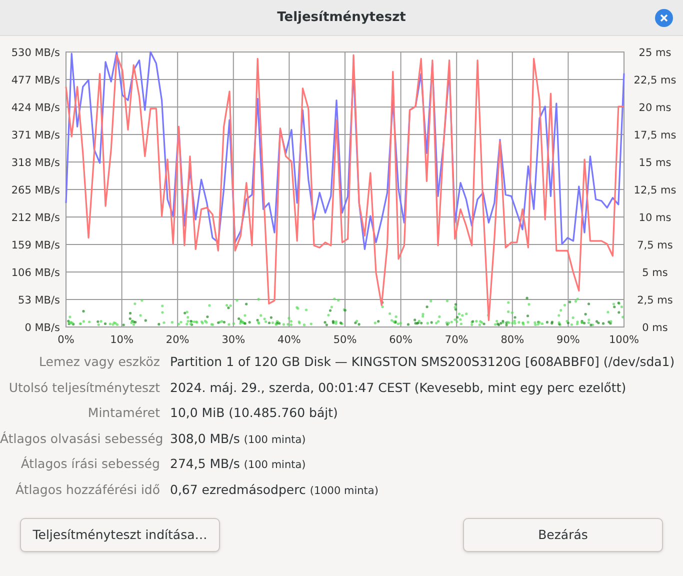 The height and width of the screenshot is (576, 683). I want to click on sample-count: (1000 minta), so click(344, 491).